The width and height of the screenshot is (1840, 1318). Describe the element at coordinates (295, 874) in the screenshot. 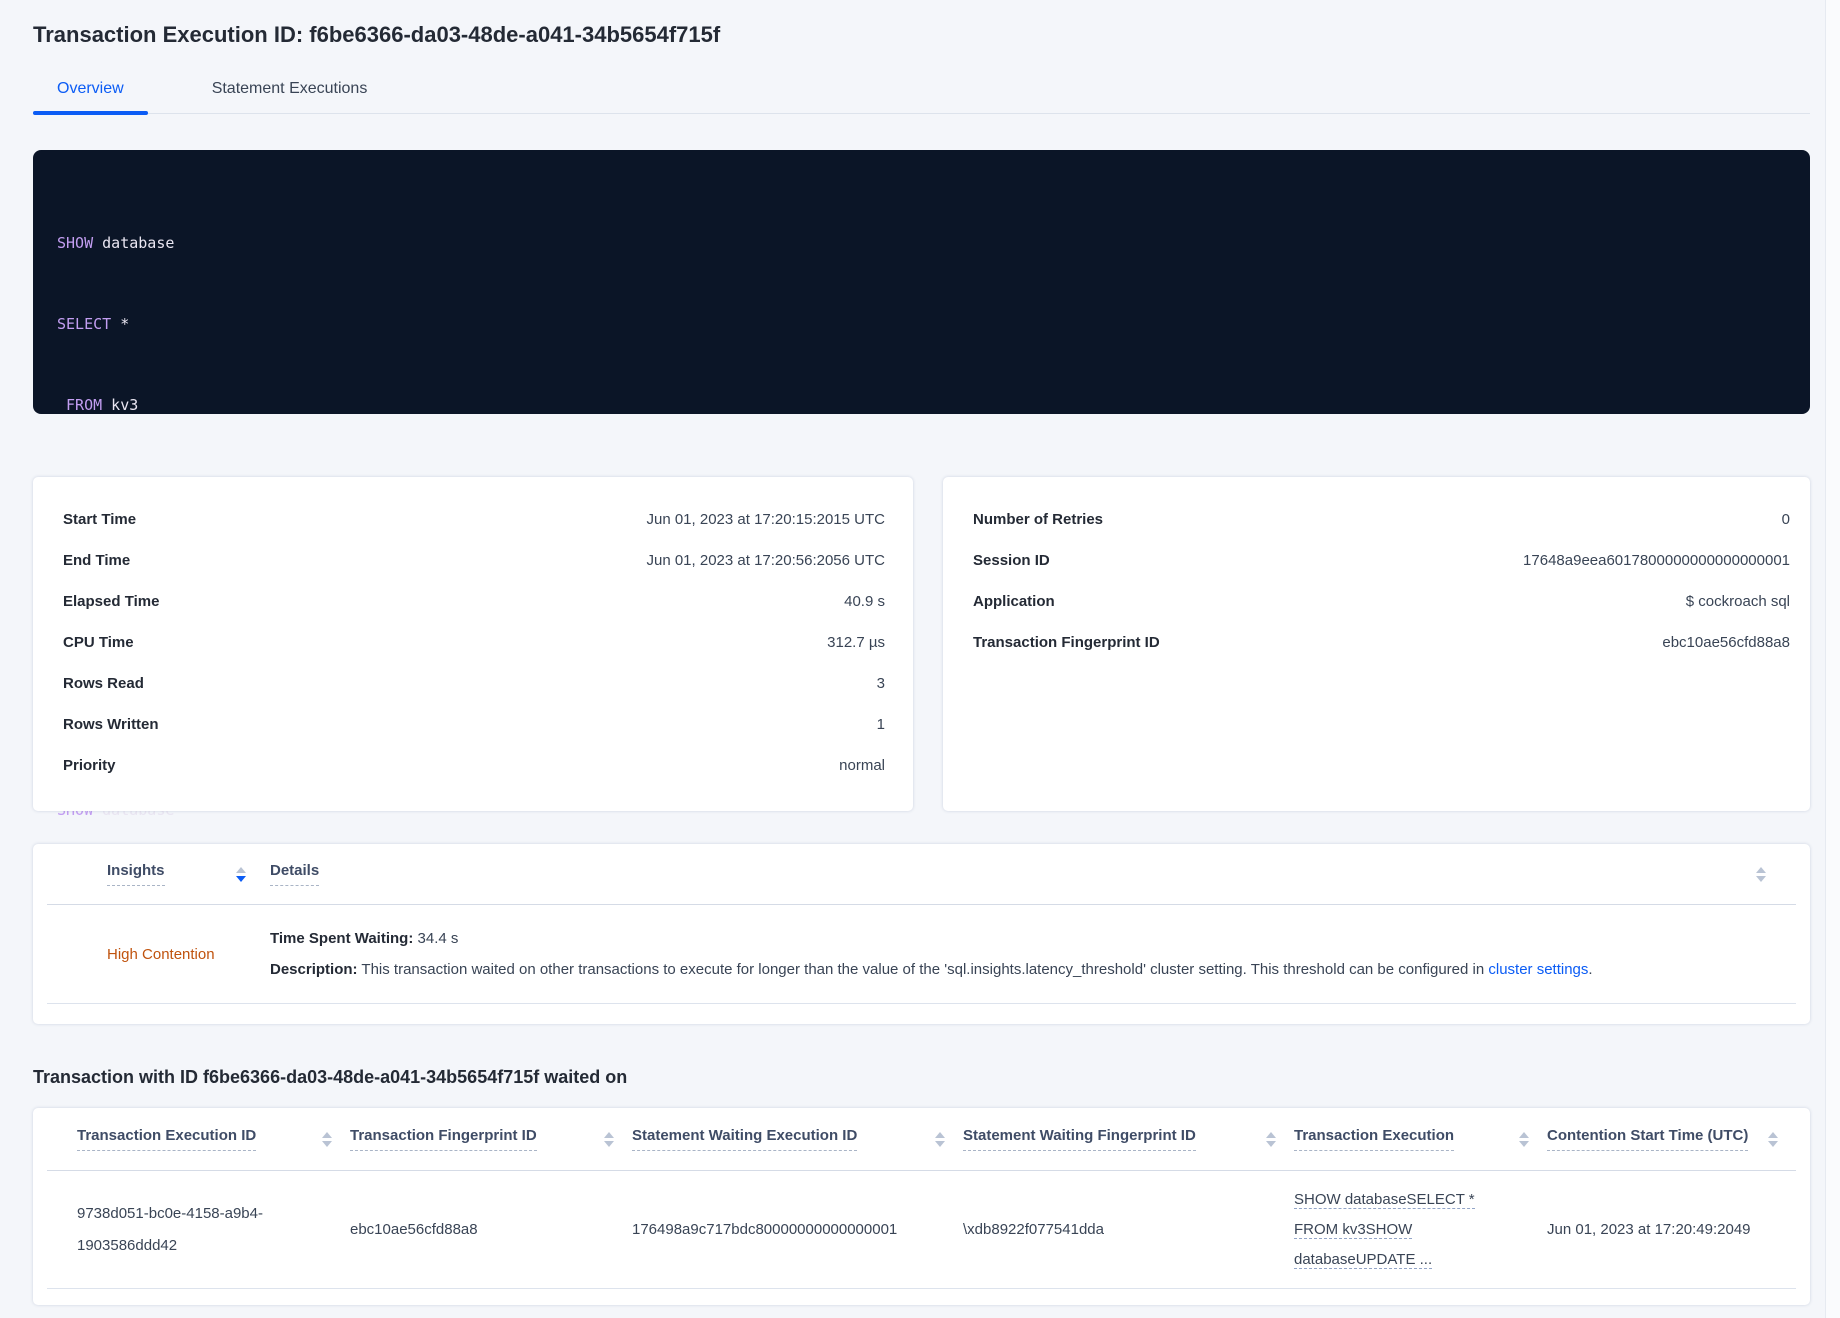

I see `details-column-header: Details` at that location.